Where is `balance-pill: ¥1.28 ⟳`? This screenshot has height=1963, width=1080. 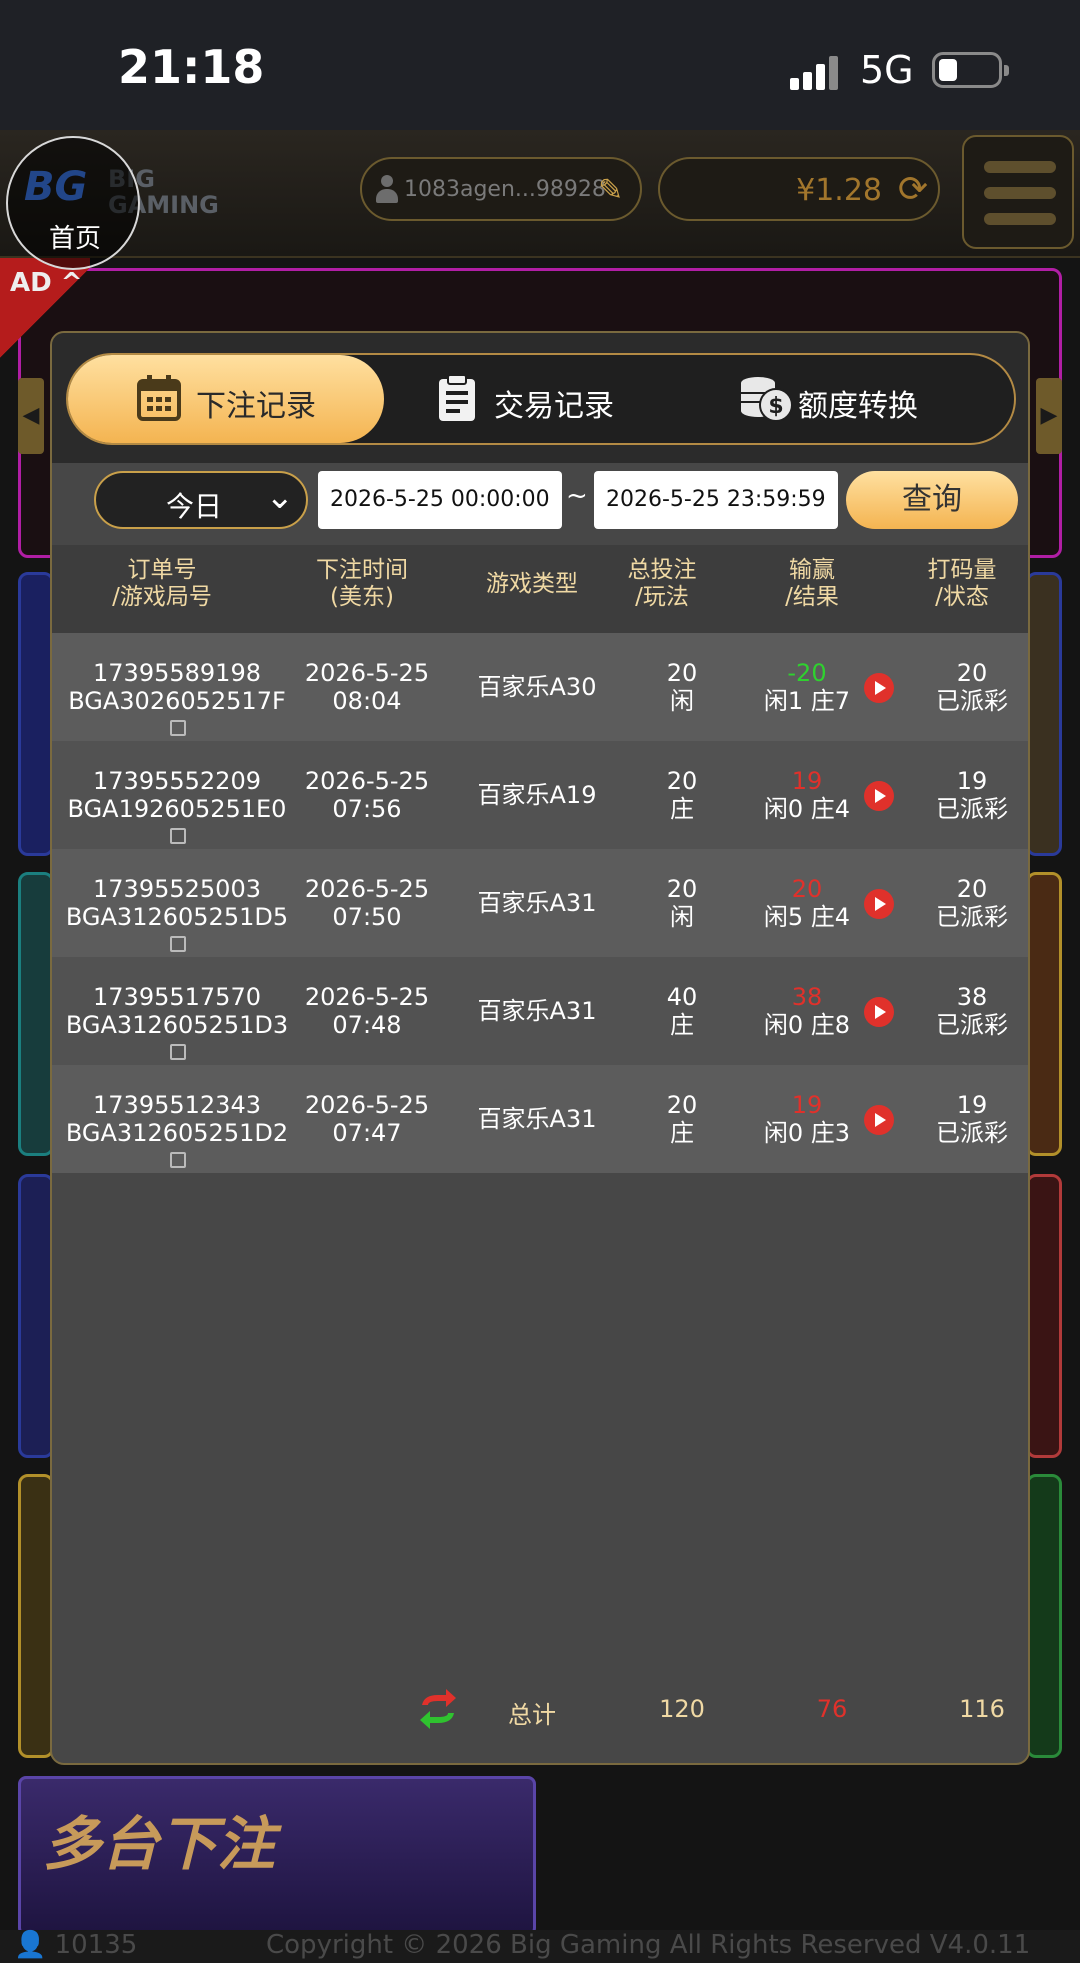
balance-pill: ¥1.28 ⟳ is located at coordinates (799, 189).